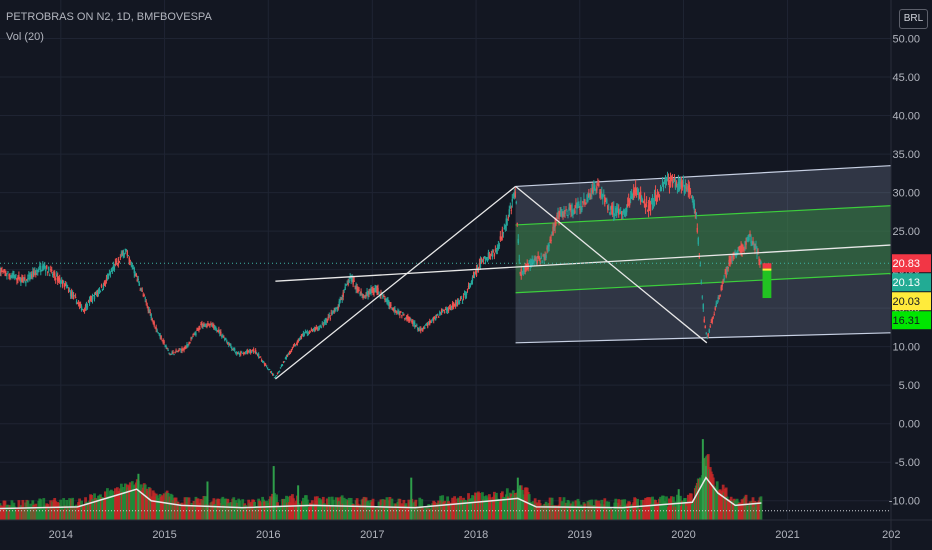 The height and width of the screenshot is (550, 932). I want to click on currency-button: BRL, so click(913, 19).